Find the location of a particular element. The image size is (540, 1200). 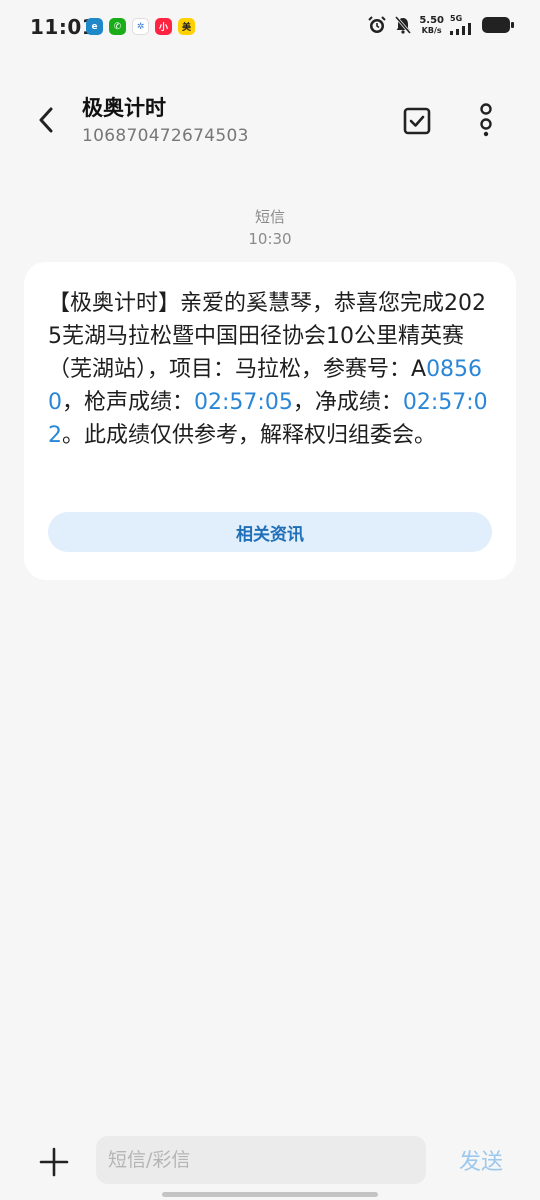

alarm-icon is located at coordinates (377, 24).